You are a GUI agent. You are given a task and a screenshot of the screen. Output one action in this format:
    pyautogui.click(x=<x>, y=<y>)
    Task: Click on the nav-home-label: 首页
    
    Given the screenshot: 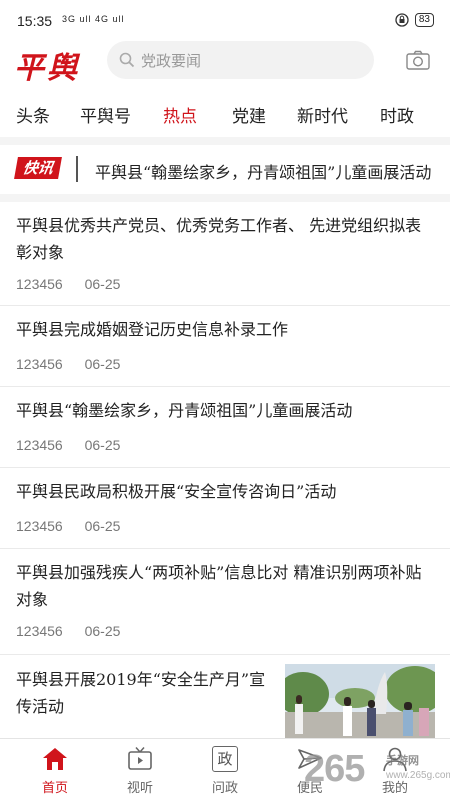 What is the action you would take?
    pyautogui.click(x=54, y=788)
    